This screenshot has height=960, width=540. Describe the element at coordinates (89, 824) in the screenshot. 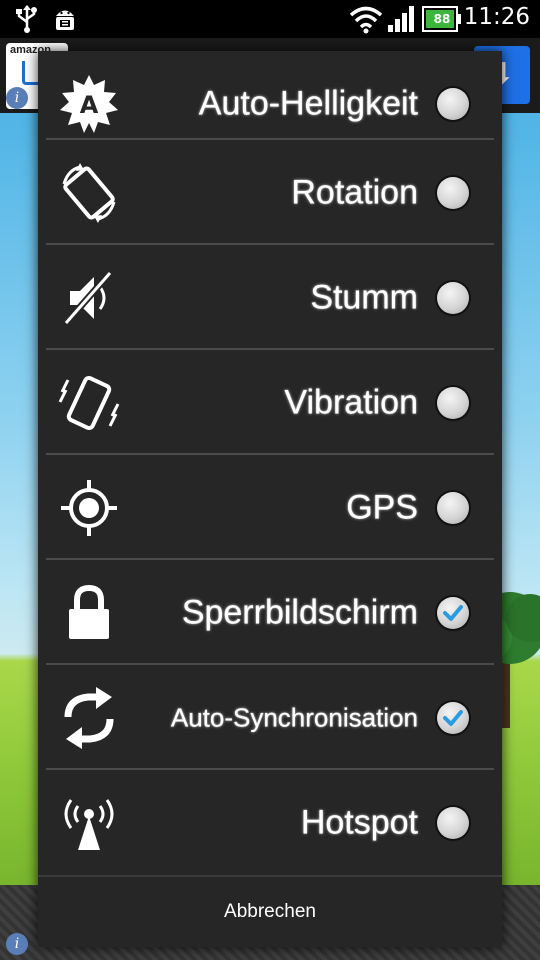

I see `hotspot-icon` at that location.